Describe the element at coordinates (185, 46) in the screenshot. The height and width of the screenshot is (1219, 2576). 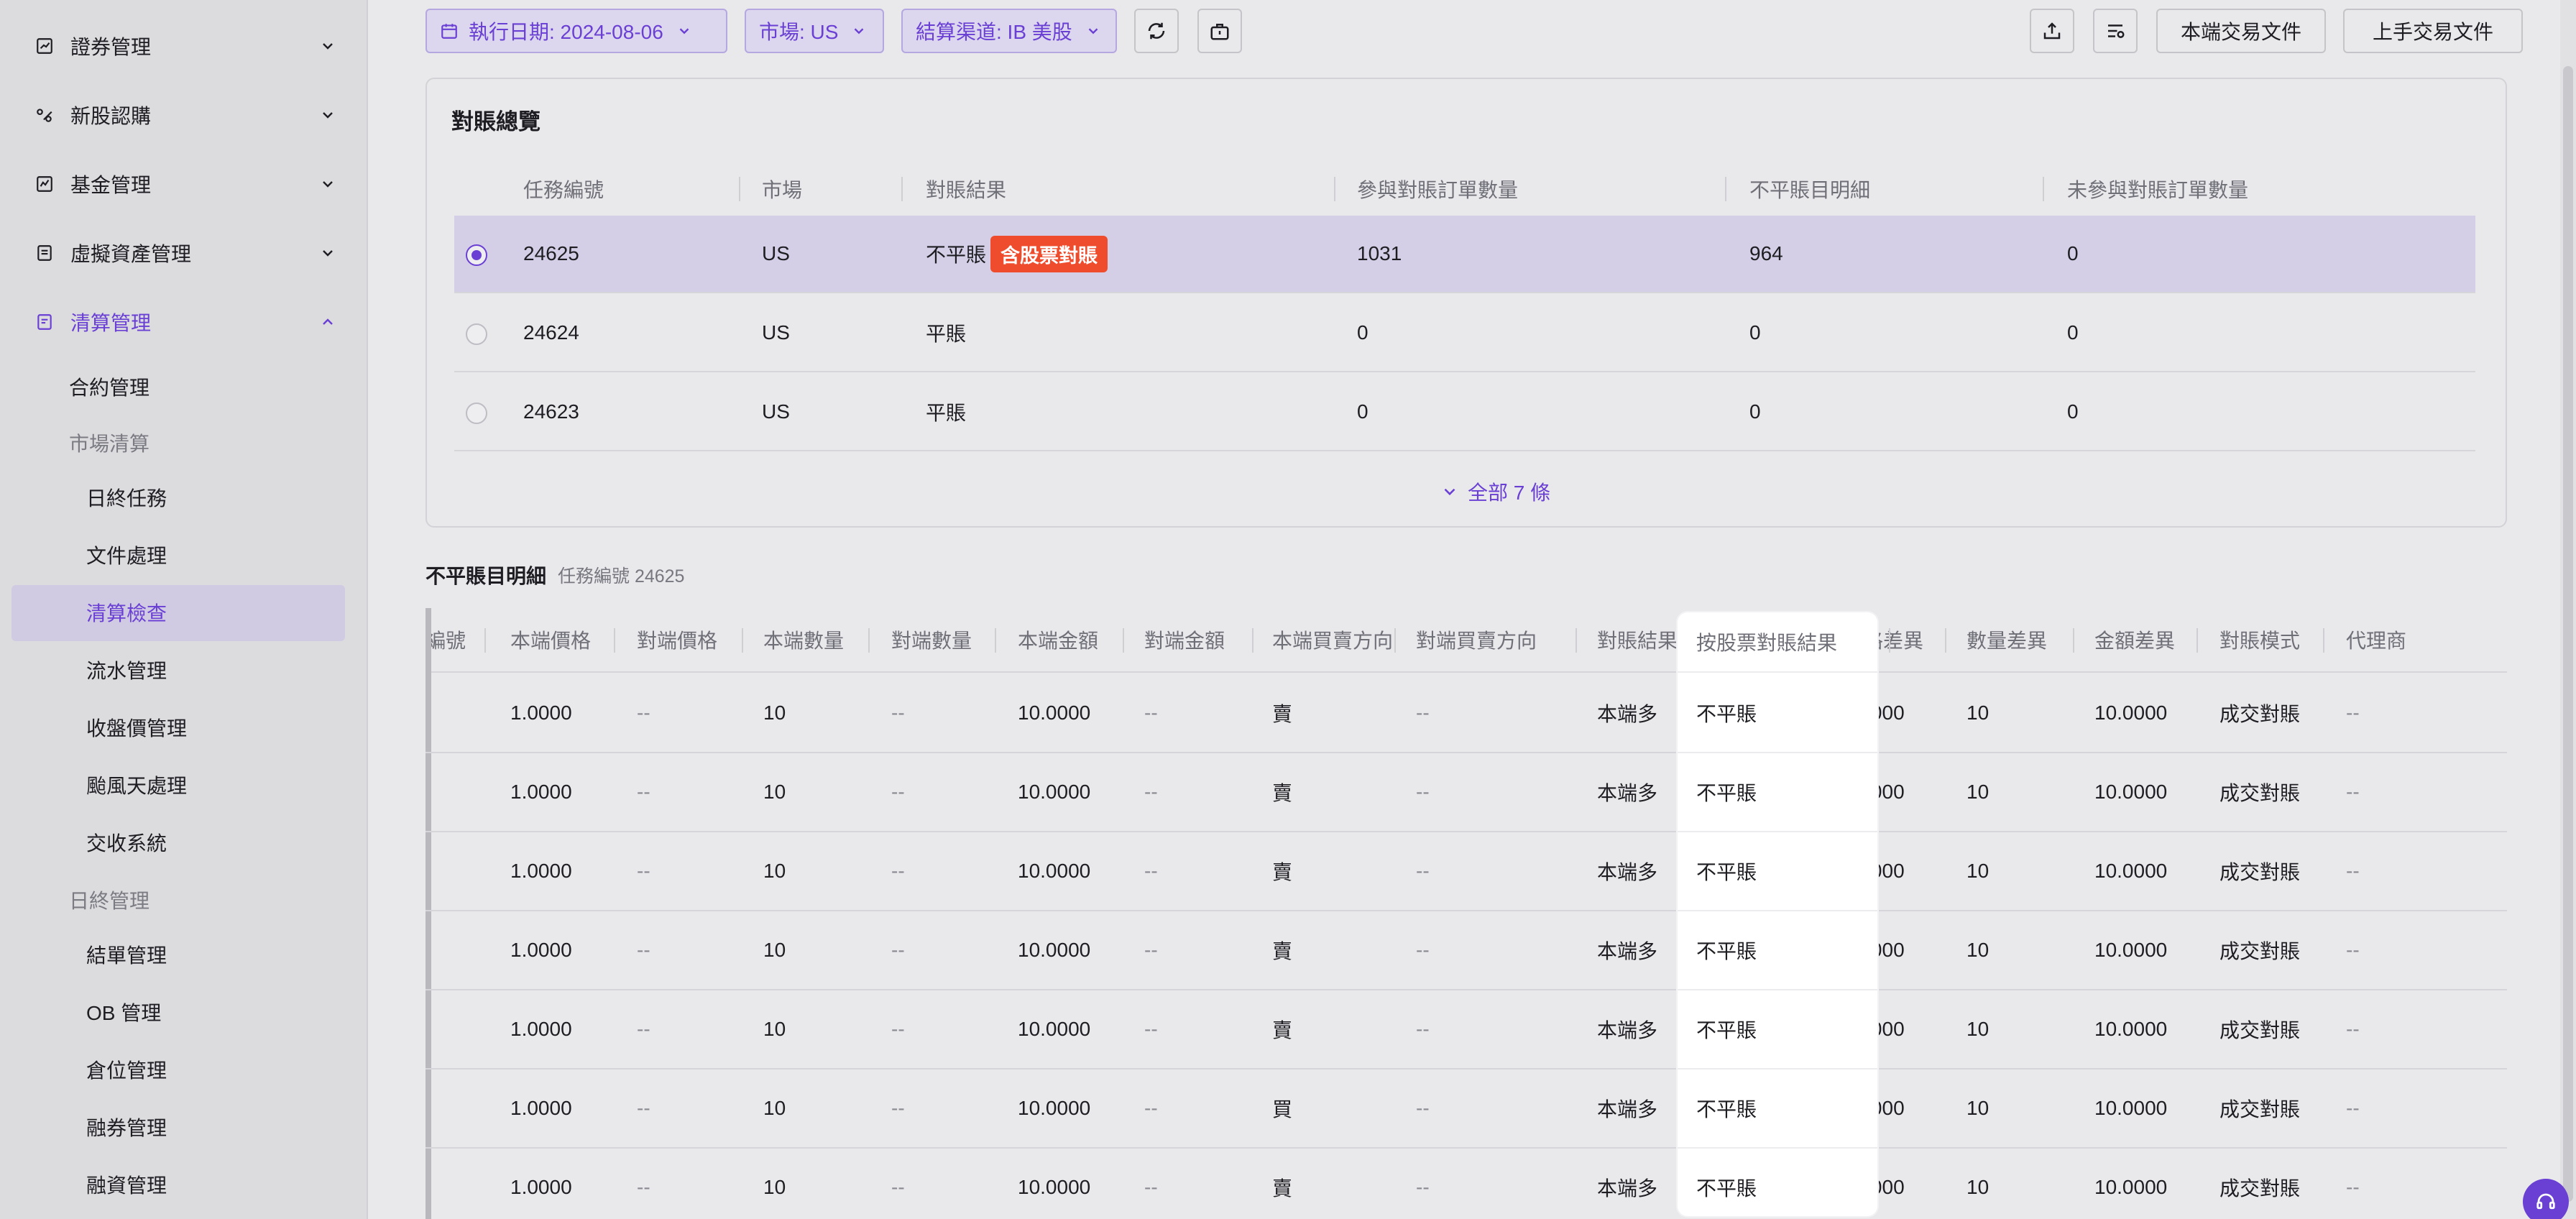
I see `sidebar-group-securities: 證券管理` at that location.